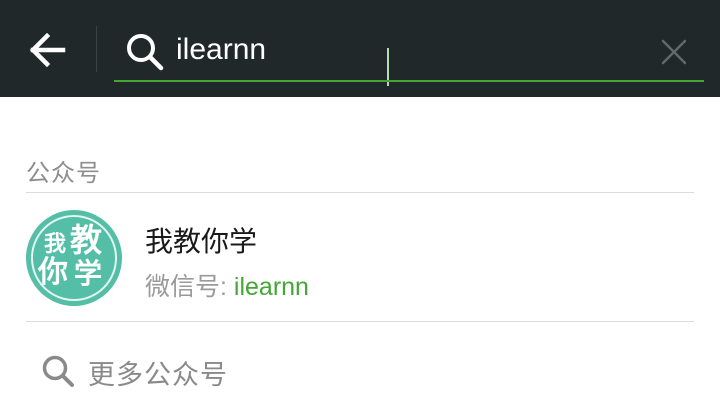 The image size is (720, 415). What do you see at coordinates (88, 273) in the screenshot?
I see `avatar-char: 学` at bounding box center [88, 273].